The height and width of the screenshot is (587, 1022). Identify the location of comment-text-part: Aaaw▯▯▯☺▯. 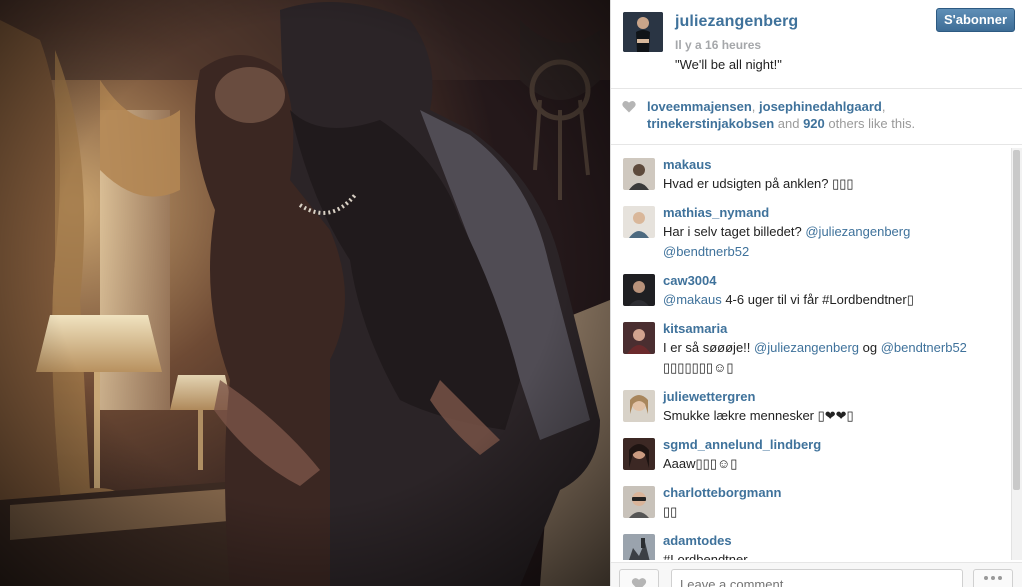
(700, 463).